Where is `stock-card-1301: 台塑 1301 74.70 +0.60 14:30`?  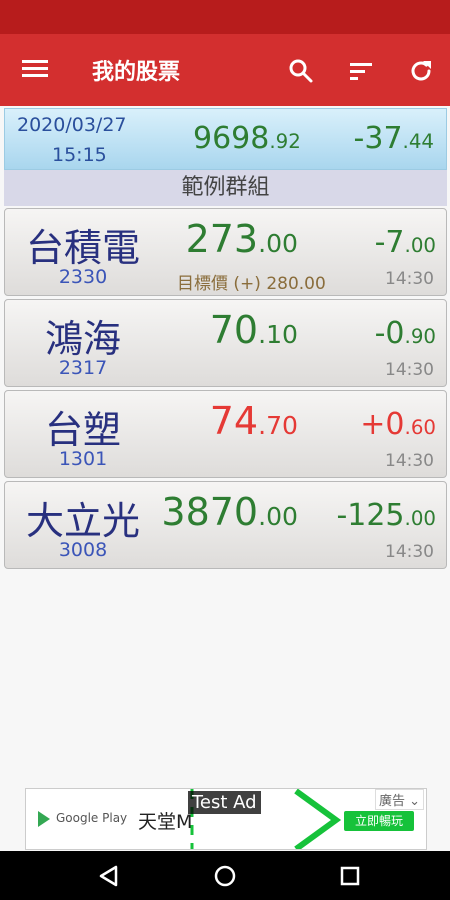
stock-card-1301: 台塑 1301 74.70 +0.60 14:30 is located at coordinates (225, 434).